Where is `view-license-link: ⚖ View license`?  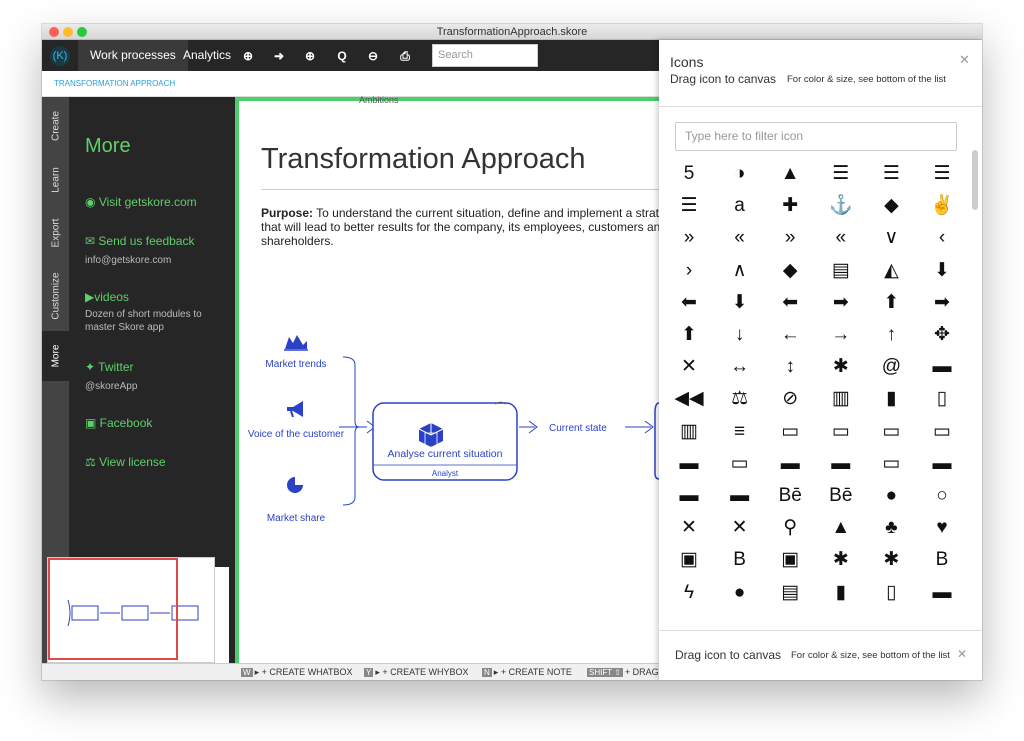 view-license-link: ⚖ View license is located at coordinates (125, 462).